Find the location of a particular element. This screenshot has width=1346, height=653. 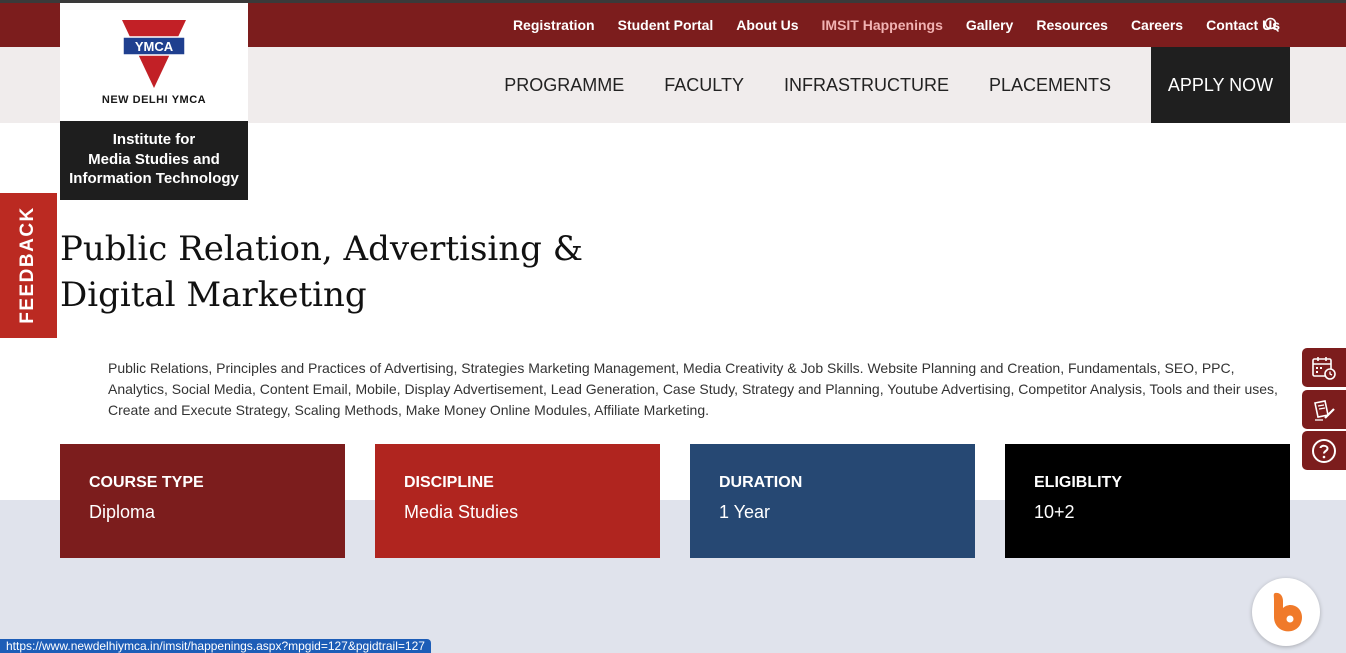

top-link-student-portal: Student Portal is located at coordinates (666, 25).